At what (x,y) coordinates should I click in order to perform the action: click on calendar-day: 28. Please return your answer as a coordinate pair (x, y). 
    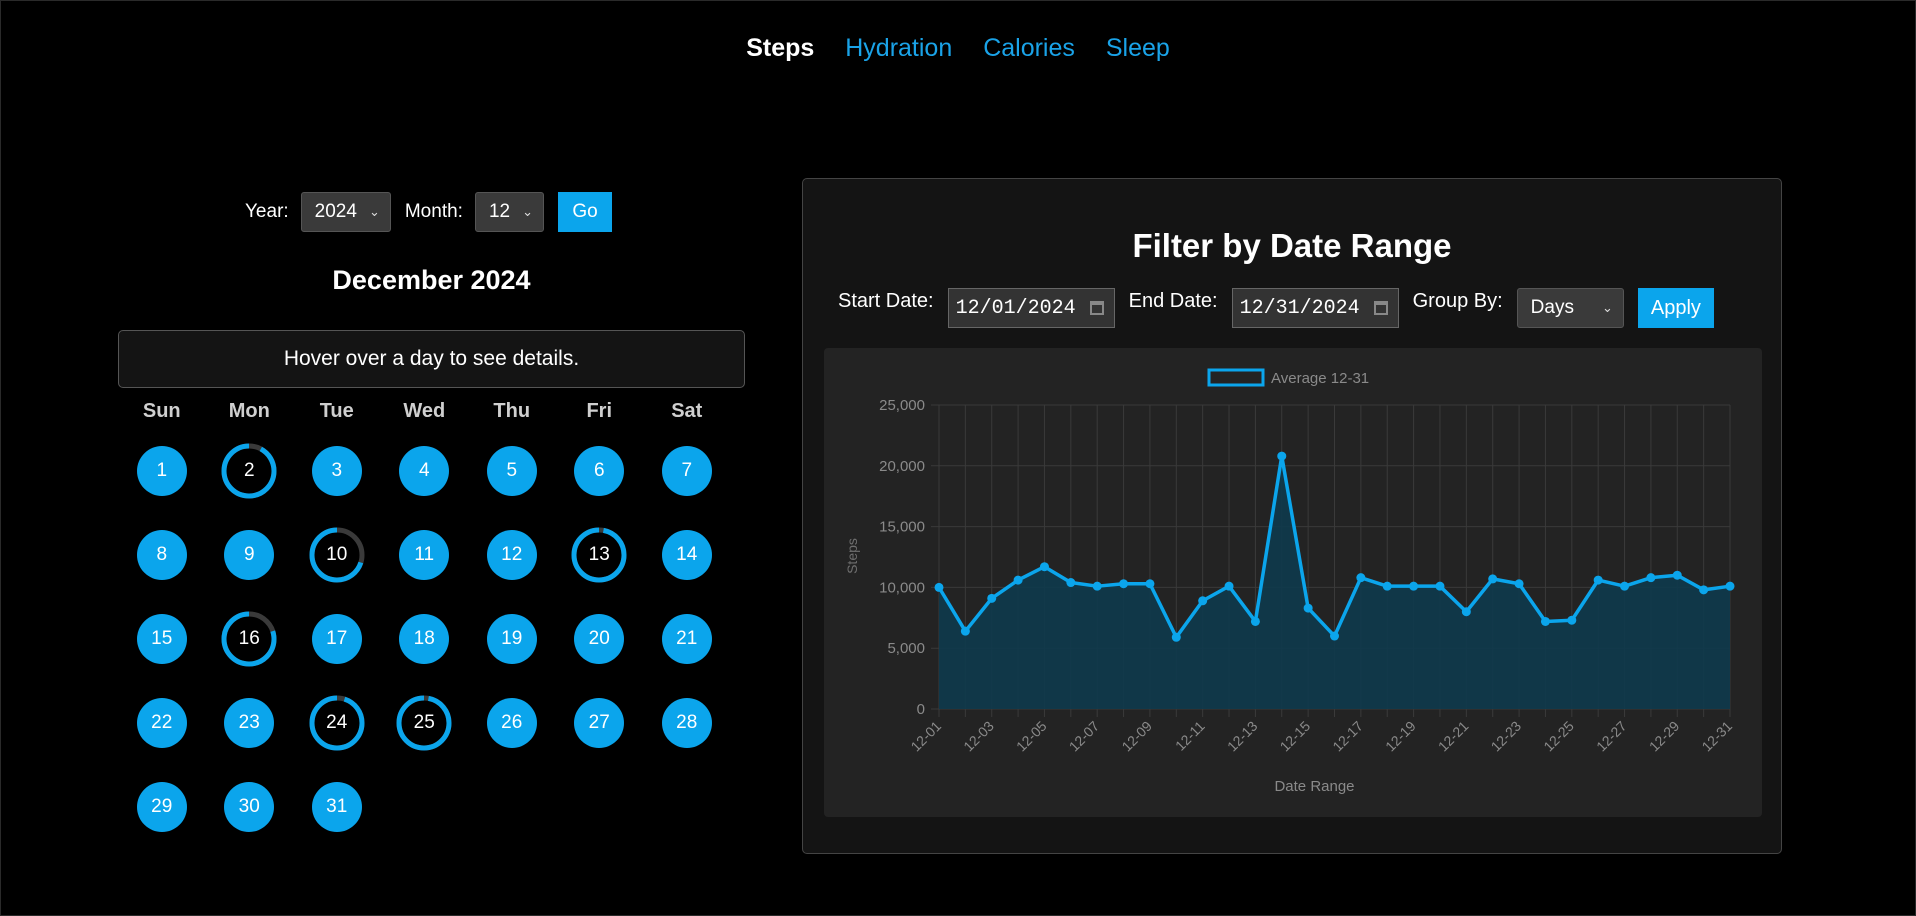
    Looking at the image, I should click on (687, 723).